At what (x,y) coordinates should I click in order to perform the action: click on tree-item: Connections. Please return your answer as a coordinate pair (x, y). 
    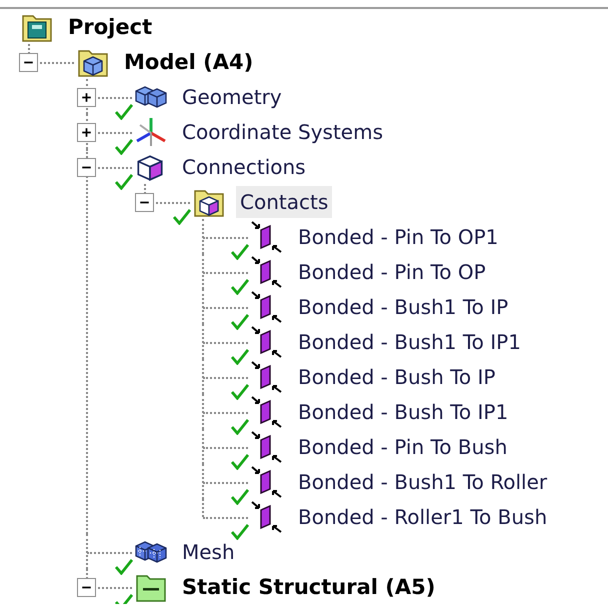
    Looking at the image, I should click on (244, 166).